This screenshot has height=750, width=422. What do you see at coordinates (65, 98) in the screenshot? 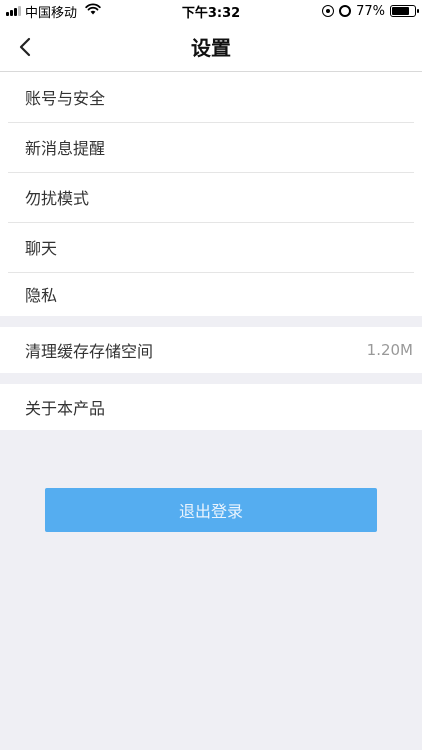
I see `settings-item-label: 账号与安全` at bounding box center [65, 98].